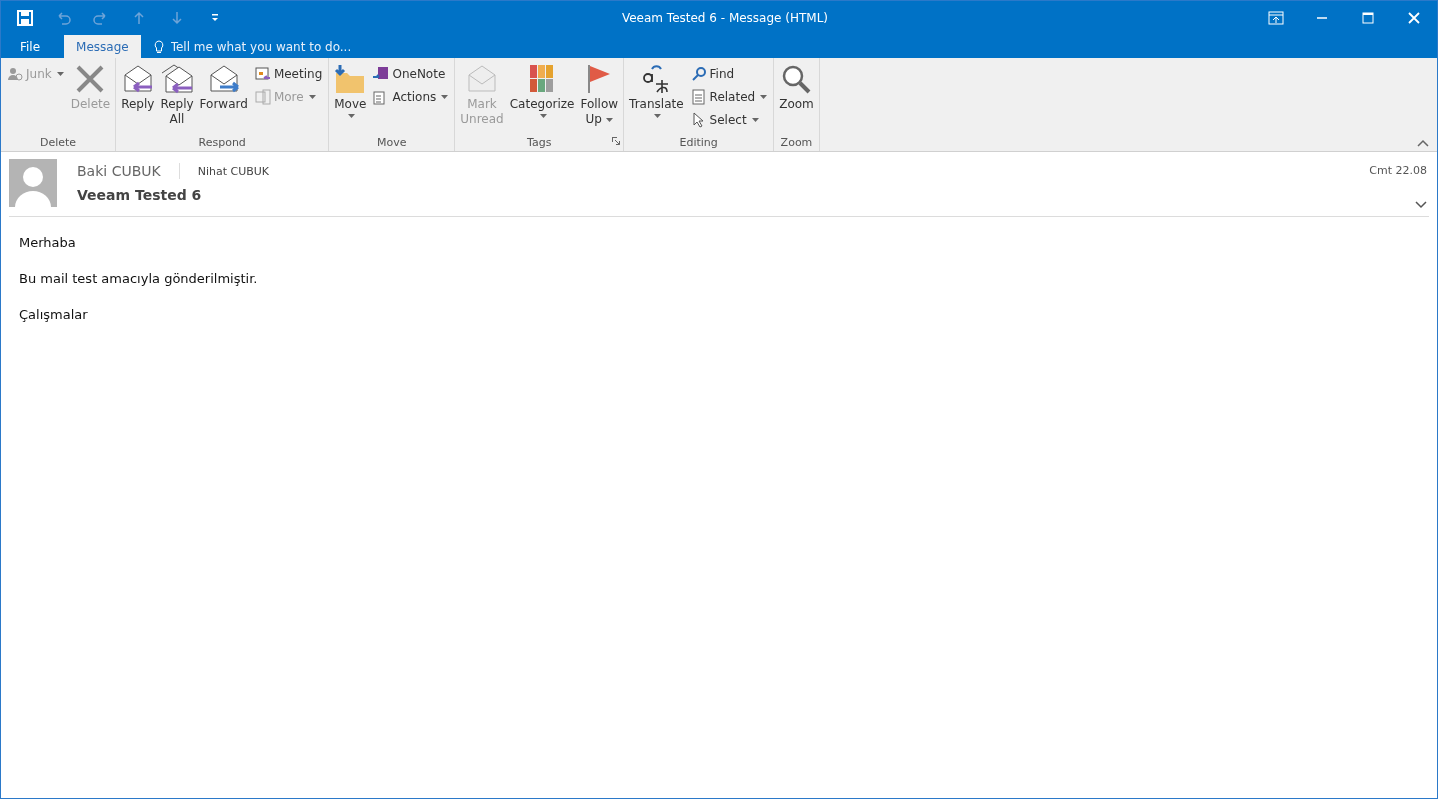  I want to click on ribbon-button: Related, so click(729, 96).